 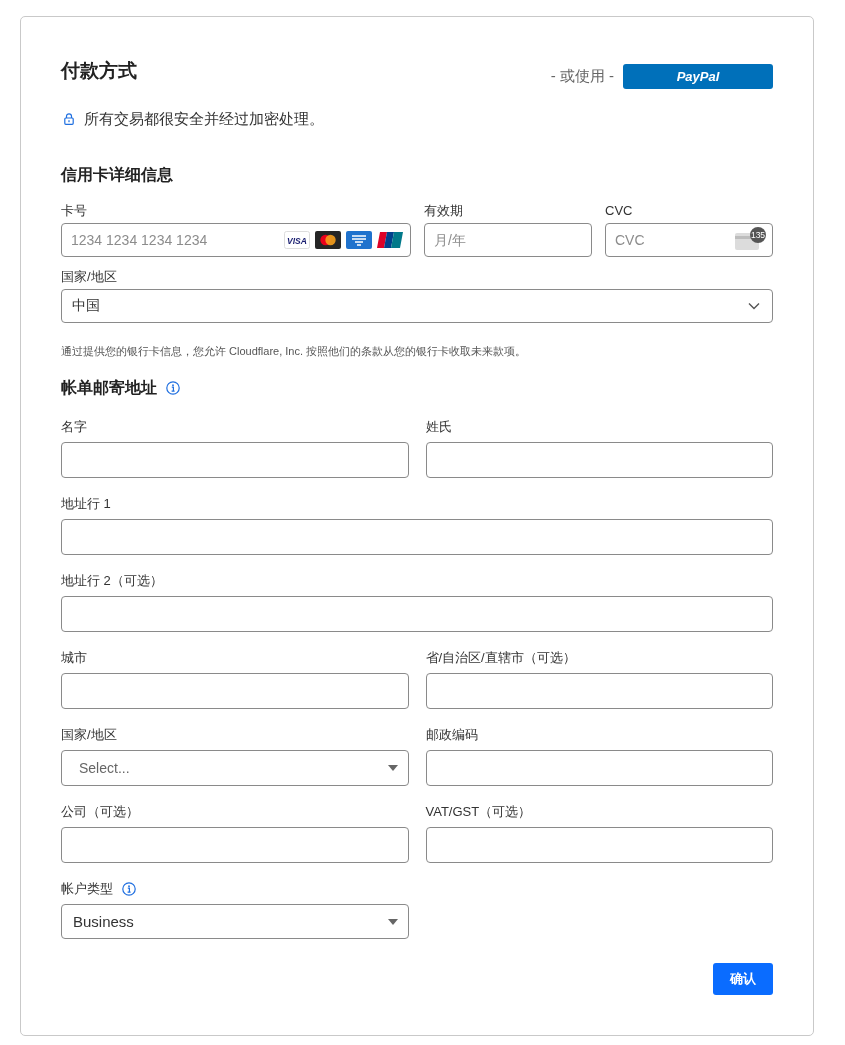 What do you see at coordinates (117, 175) in the screenshot?
I see `section-title: 信用卡详细信息` at bounding box center [117, 175].